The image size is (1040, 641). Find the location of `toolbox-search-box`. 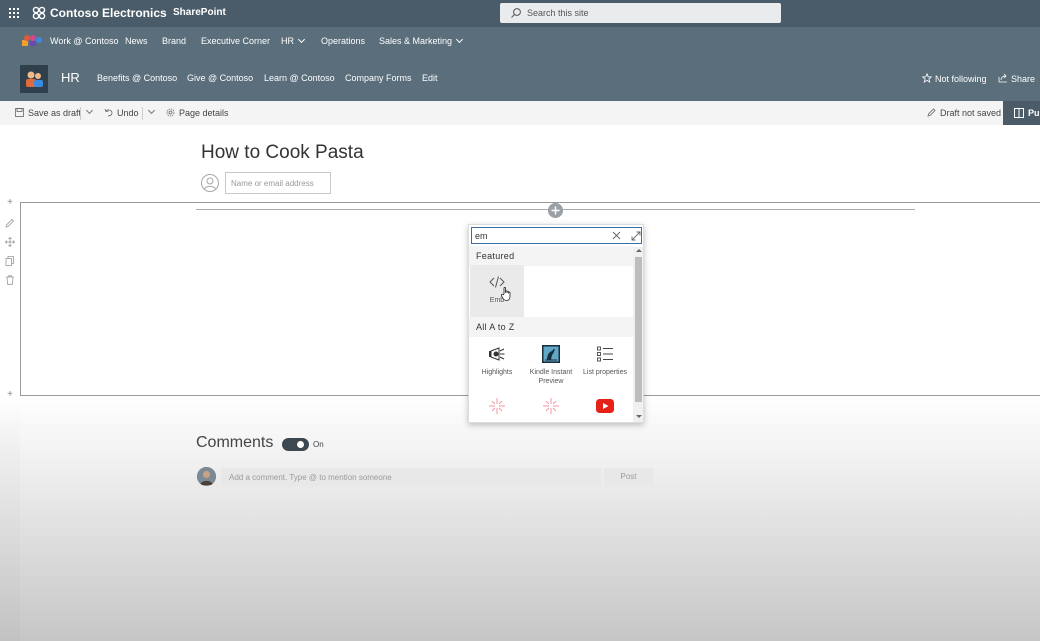

toolbox-search-box is located at coordinates (556, 235).